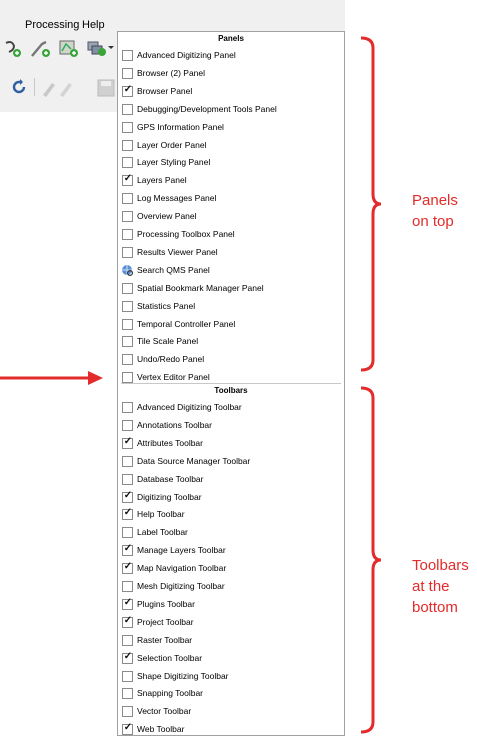 The width and height of the screenshot is (477, 738). I want to click on edit-pencil-icon, so click(58, 88).